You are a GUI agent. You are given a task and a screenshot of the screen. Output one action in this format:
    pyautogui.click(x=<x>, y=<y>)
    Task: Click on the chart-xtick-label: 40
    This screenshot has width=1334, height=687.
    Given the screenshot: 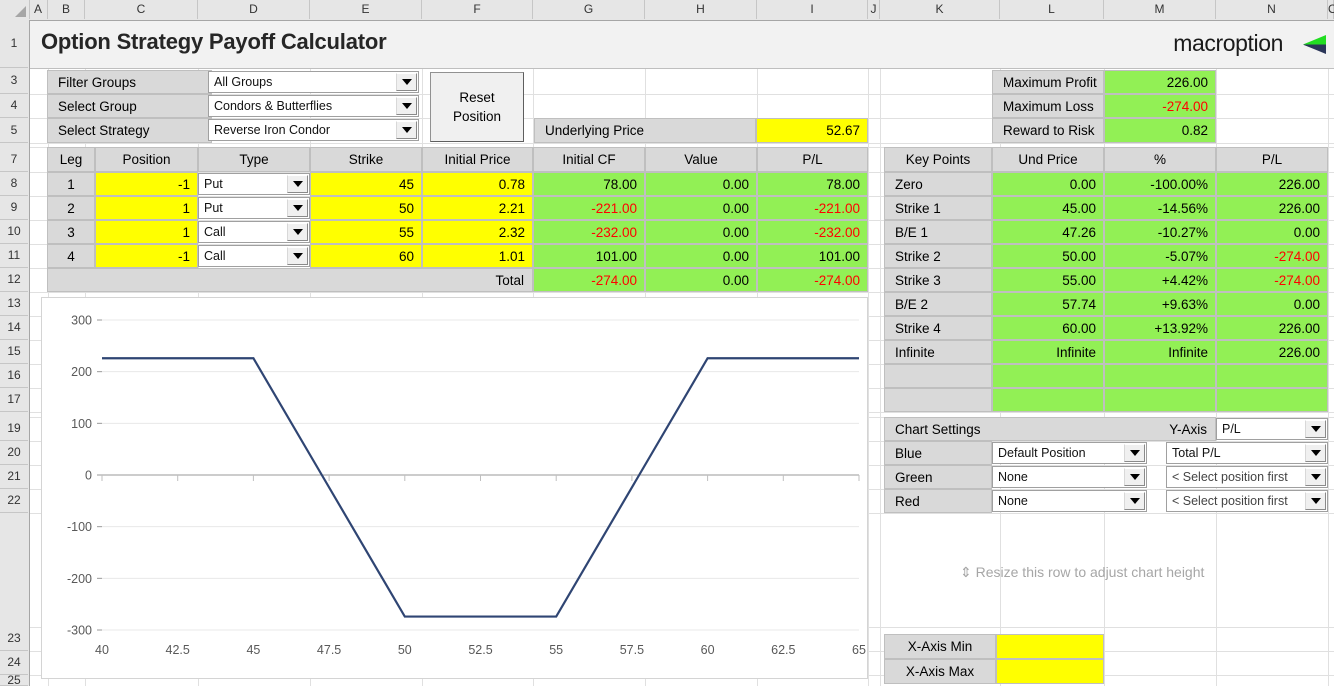 What is the action you would take?
    pyautogui.click(x=102, y=650)
    